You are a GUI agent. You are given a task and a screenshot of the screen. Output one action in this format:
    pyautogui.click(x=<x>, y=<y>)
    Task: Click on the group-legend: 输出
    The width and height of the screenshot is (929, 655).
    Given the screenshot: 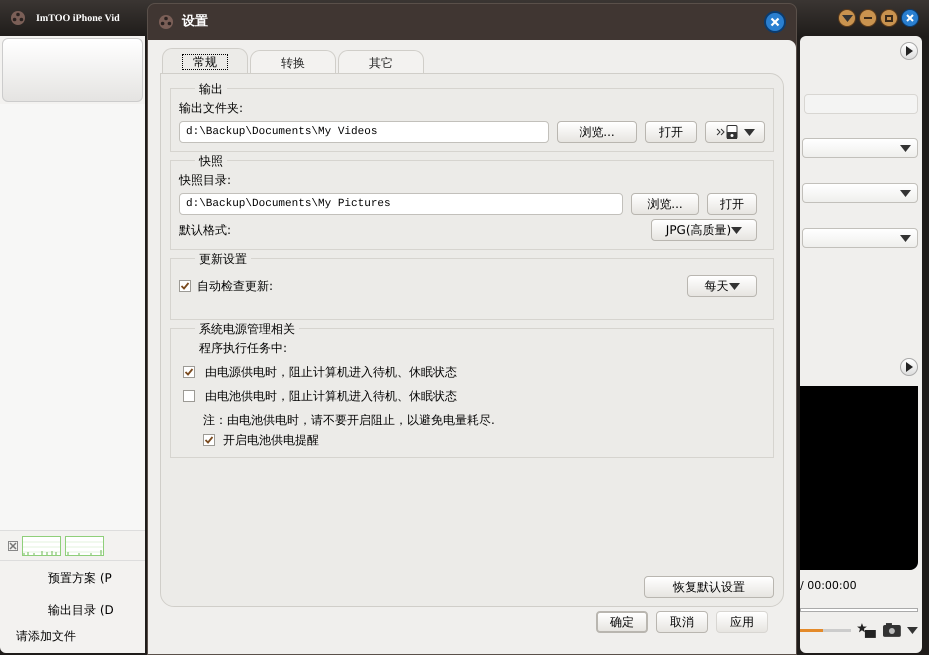 What is the action you would take?
    pyautogui.click(x=211, y=89)
    